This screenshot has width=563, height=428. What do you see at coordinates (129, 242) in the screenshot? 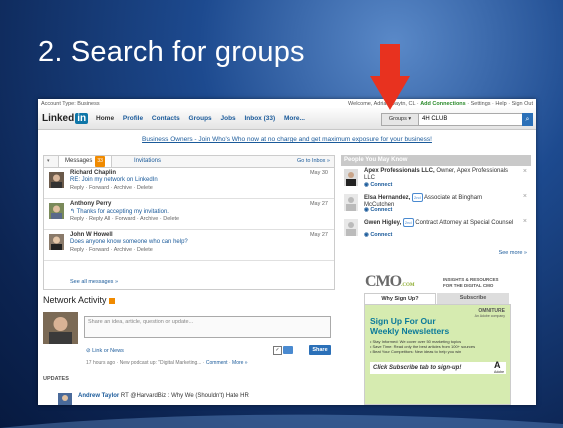
I see `message-subject: Does anyone know someone who can help?` at bounding box center [129, 242].